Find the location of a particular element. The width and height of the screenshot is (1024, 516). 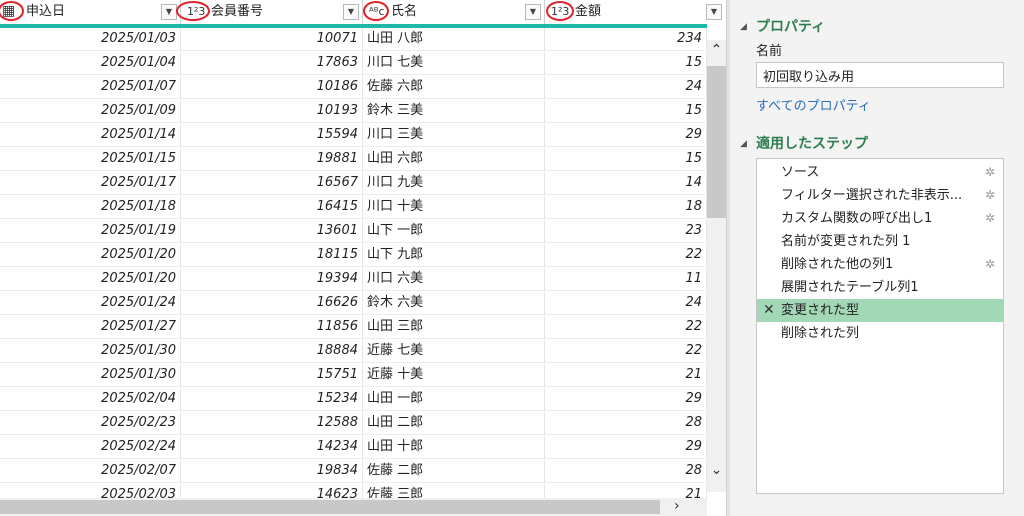

cell-amt: 234 is located at coordinates (626, 39).